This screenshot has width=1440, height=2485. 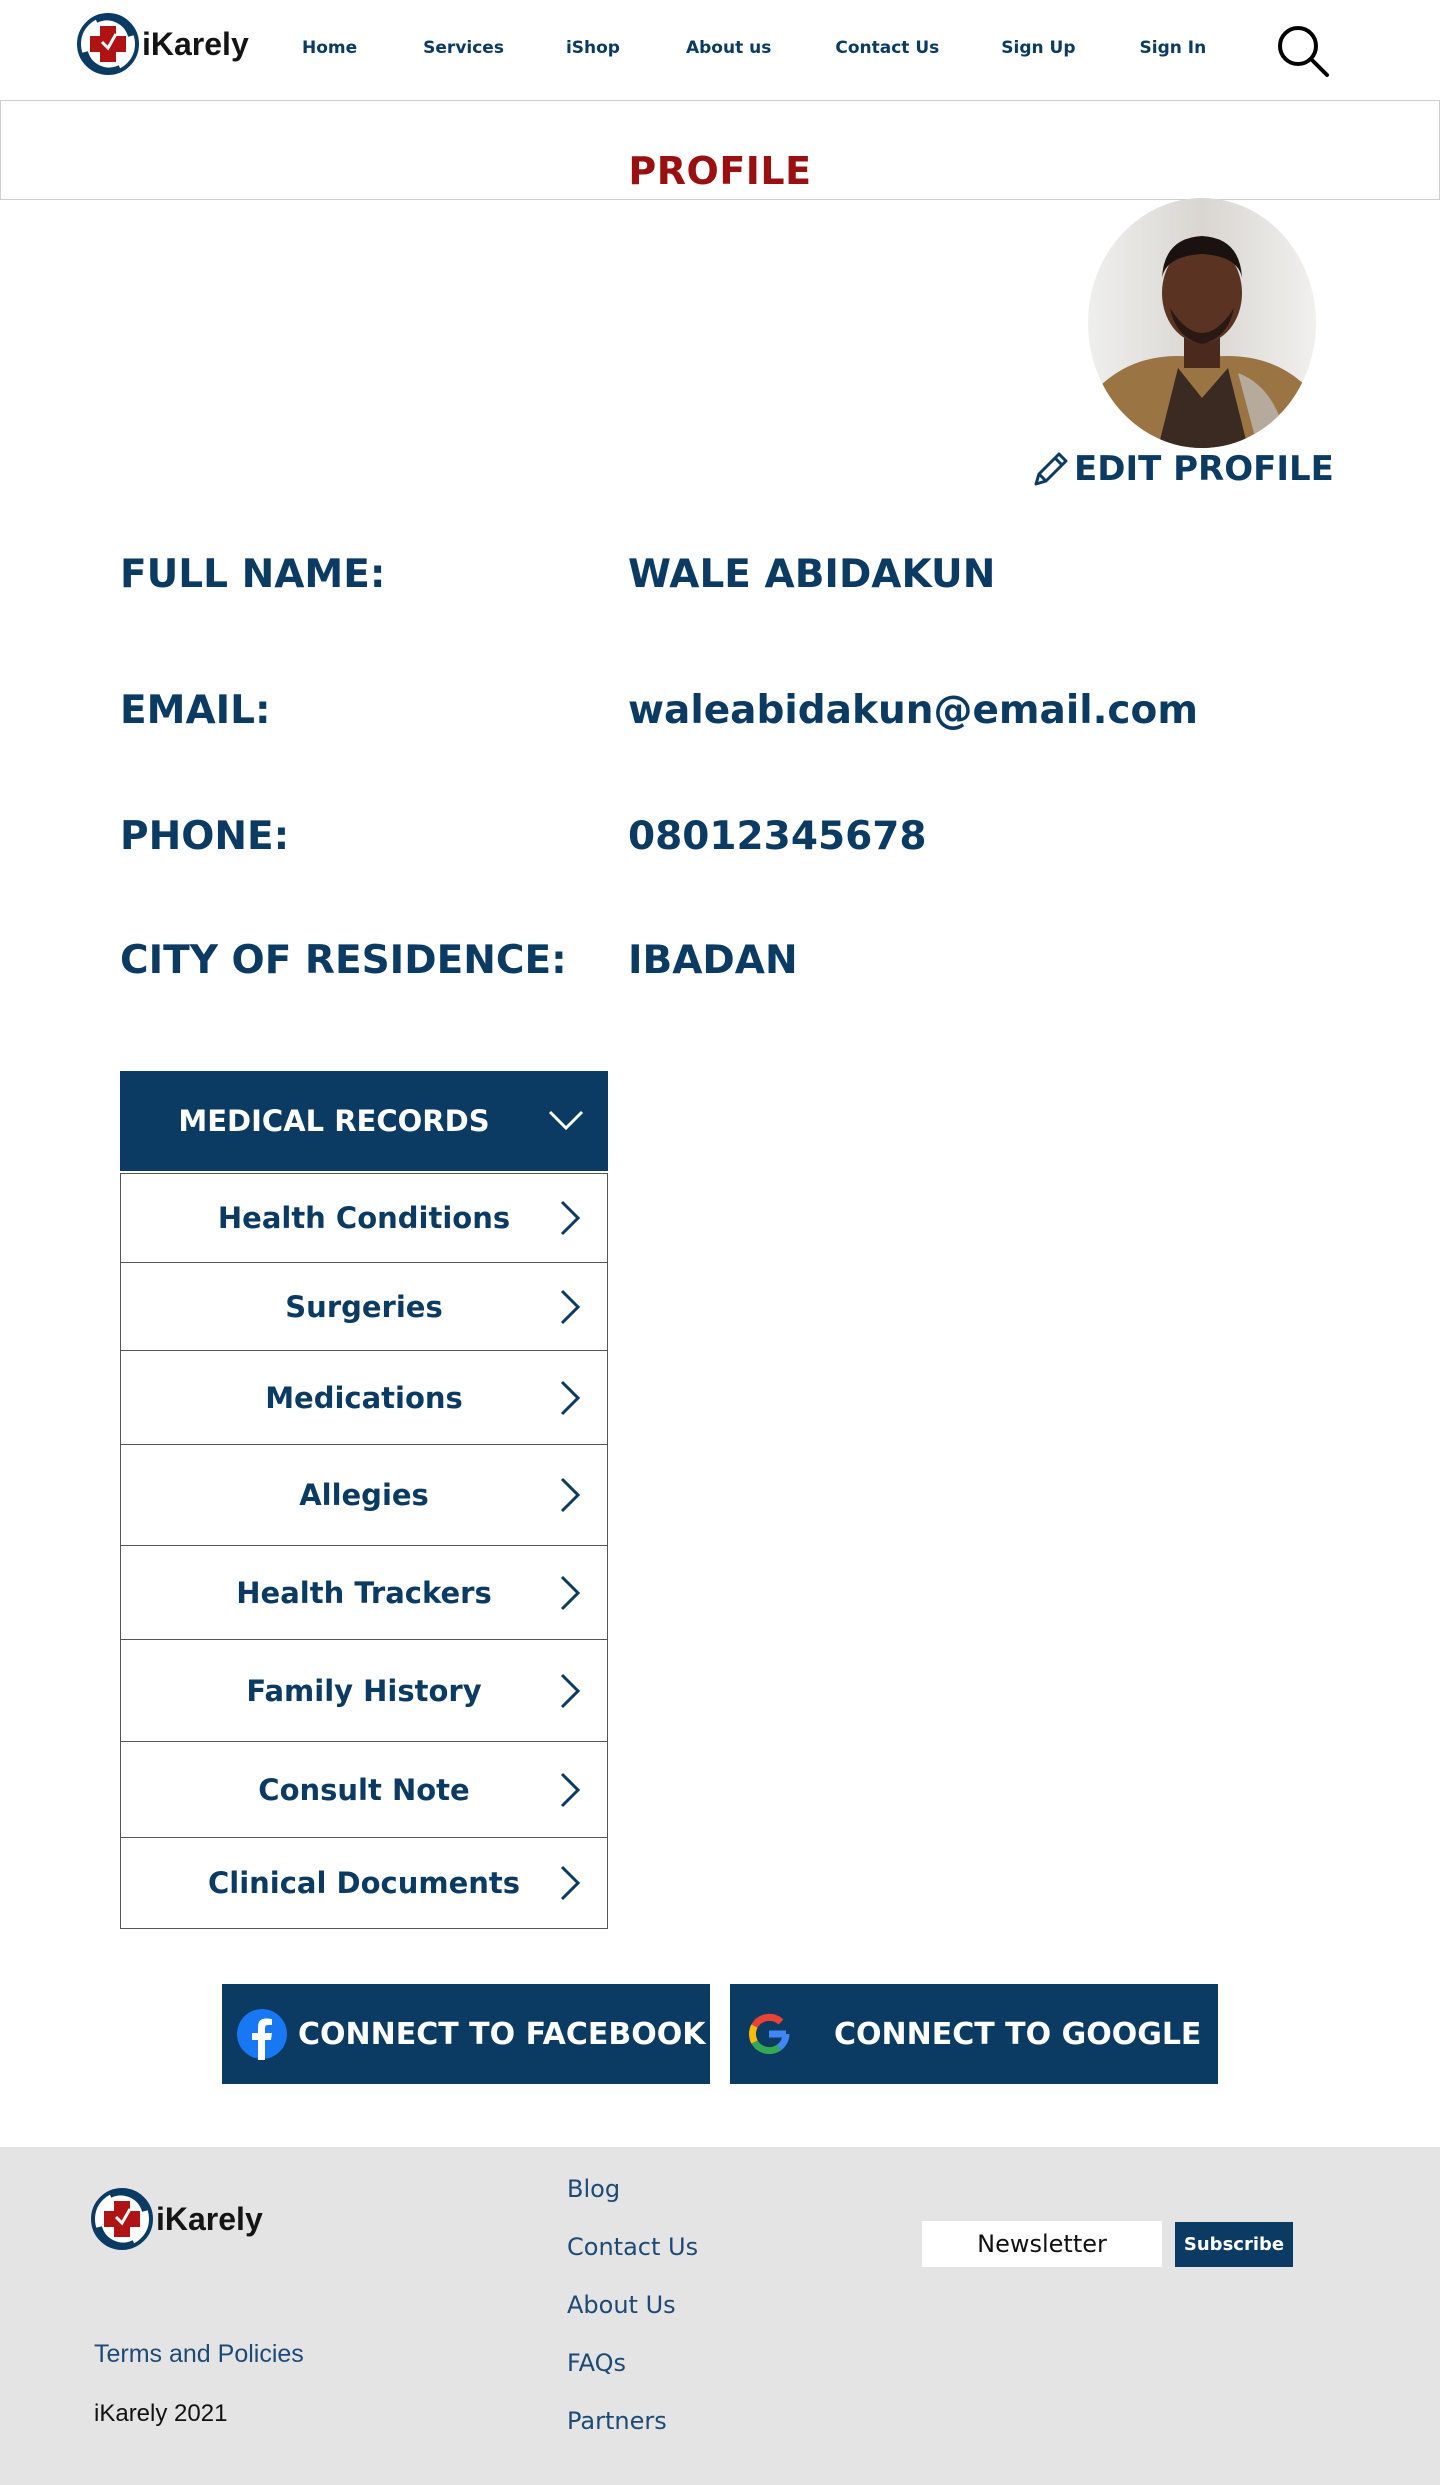 I want to click on terms-and-policies-link: Terms and Policies, so click(x=199, y=2354).